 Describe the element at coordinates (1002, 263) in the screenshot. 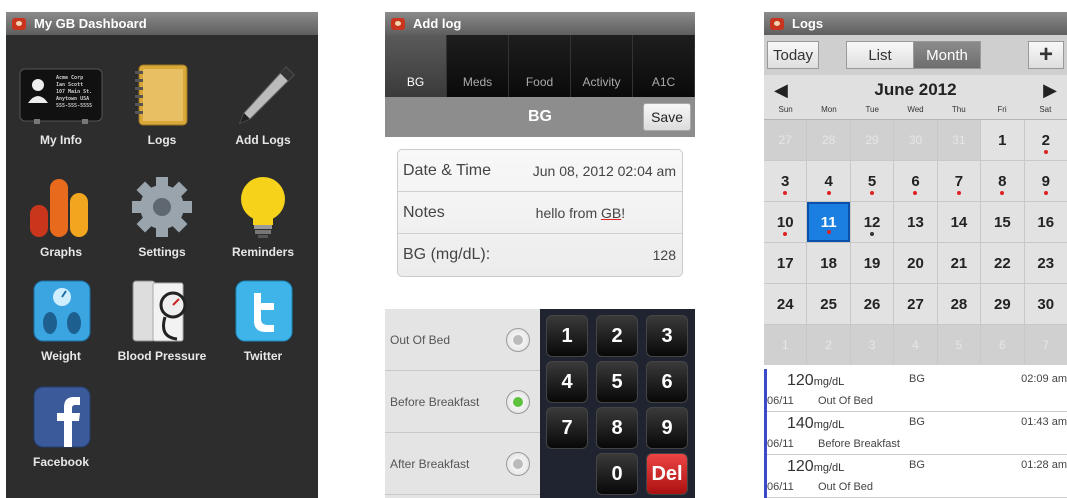

I see `calendar-day: 22` at that location.